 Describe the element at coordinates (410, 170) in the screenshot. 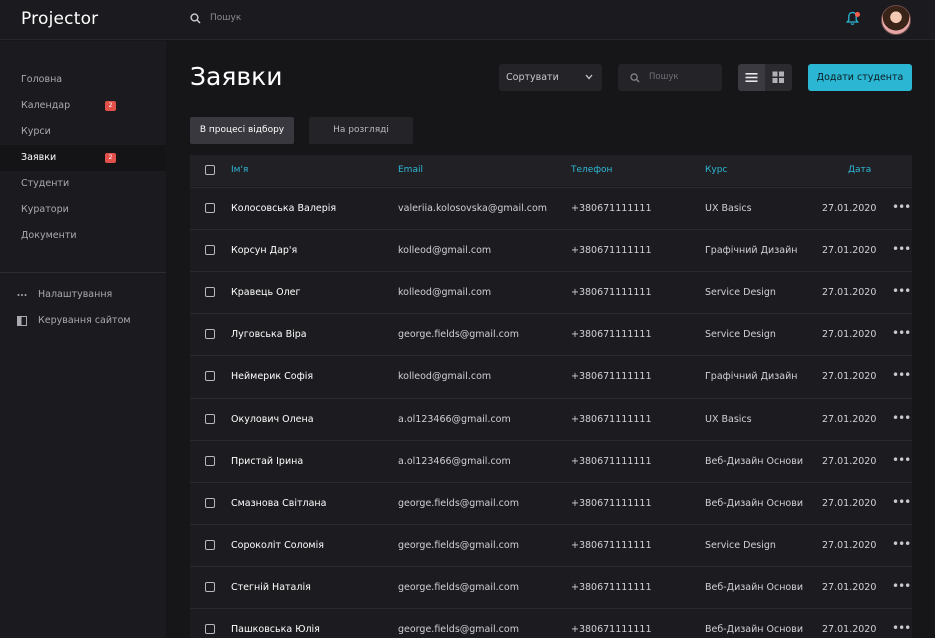

I see `column-header-email: Email` at that location.